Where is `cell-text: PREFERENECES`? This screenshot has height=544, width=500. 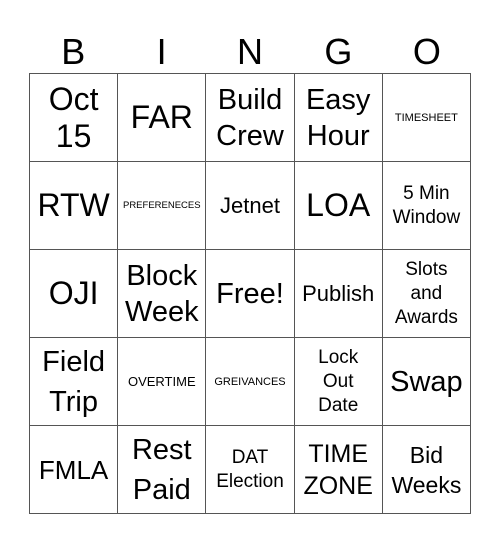 cell-text: PREFERENECES is located at coordinates (161, 205).